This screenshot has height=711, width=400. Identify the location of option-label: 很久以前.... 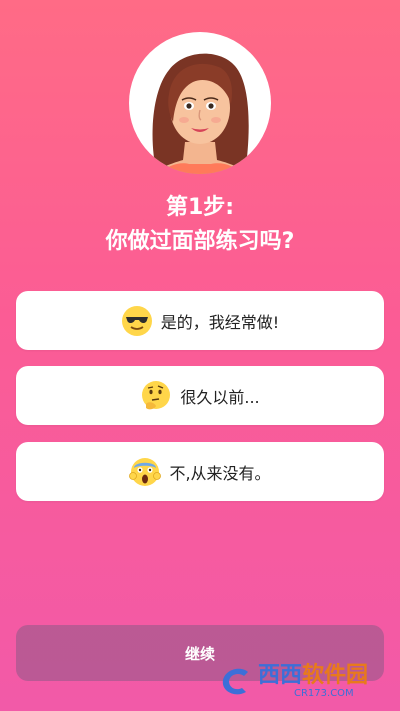
(220, 397).